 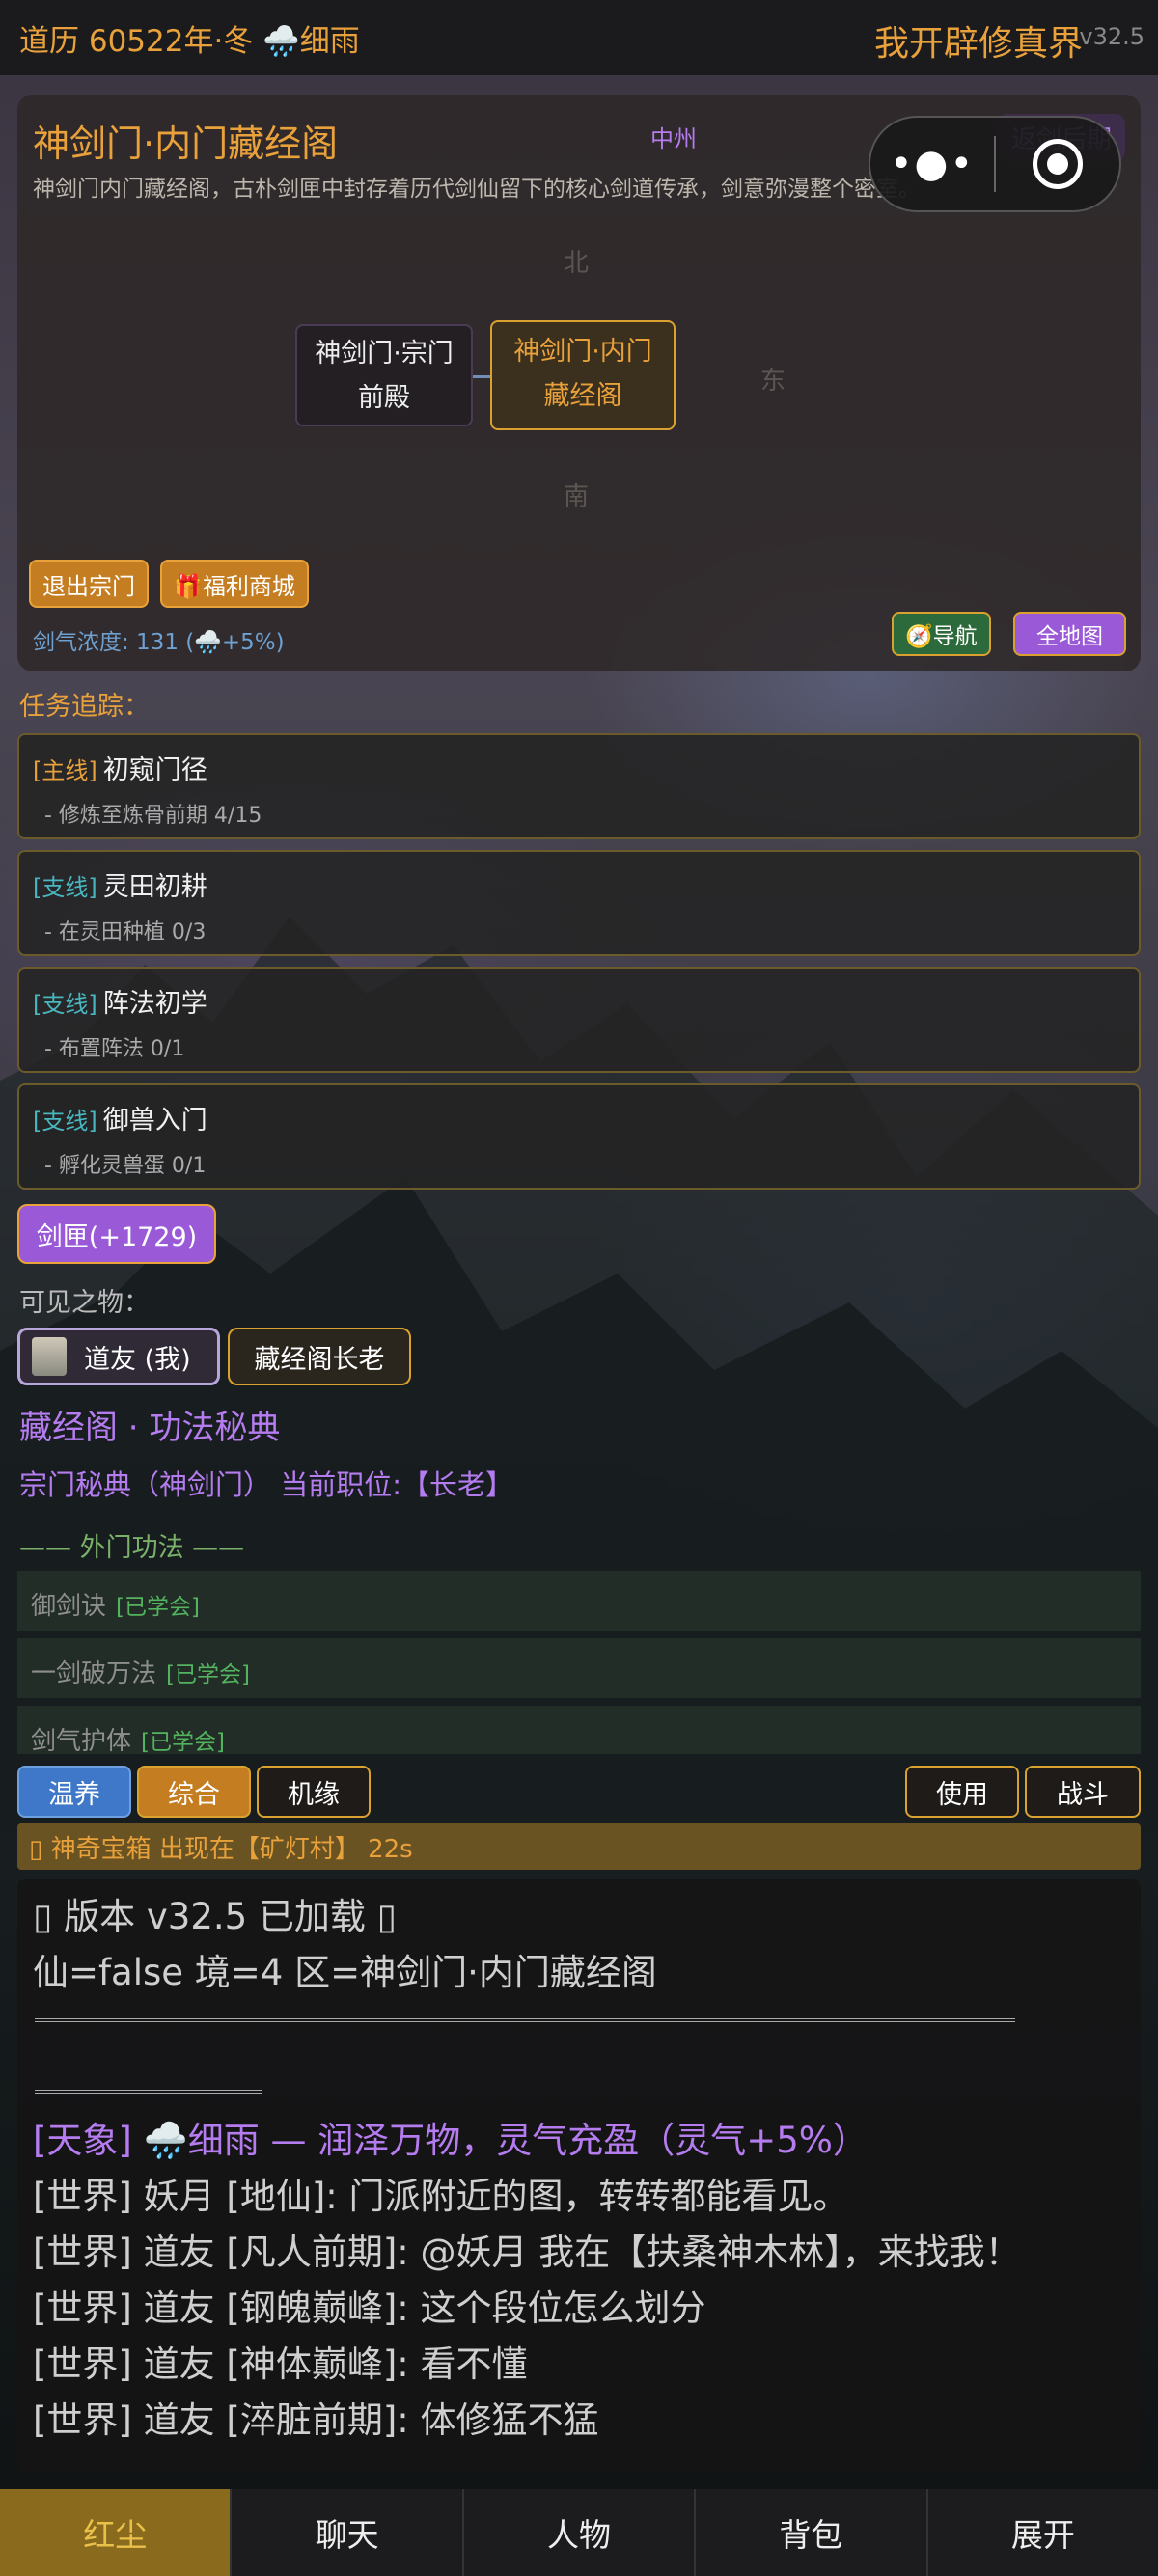 I want to click on quest-progress: - 布置阵法 0/1, so click(x=114, y=1049).